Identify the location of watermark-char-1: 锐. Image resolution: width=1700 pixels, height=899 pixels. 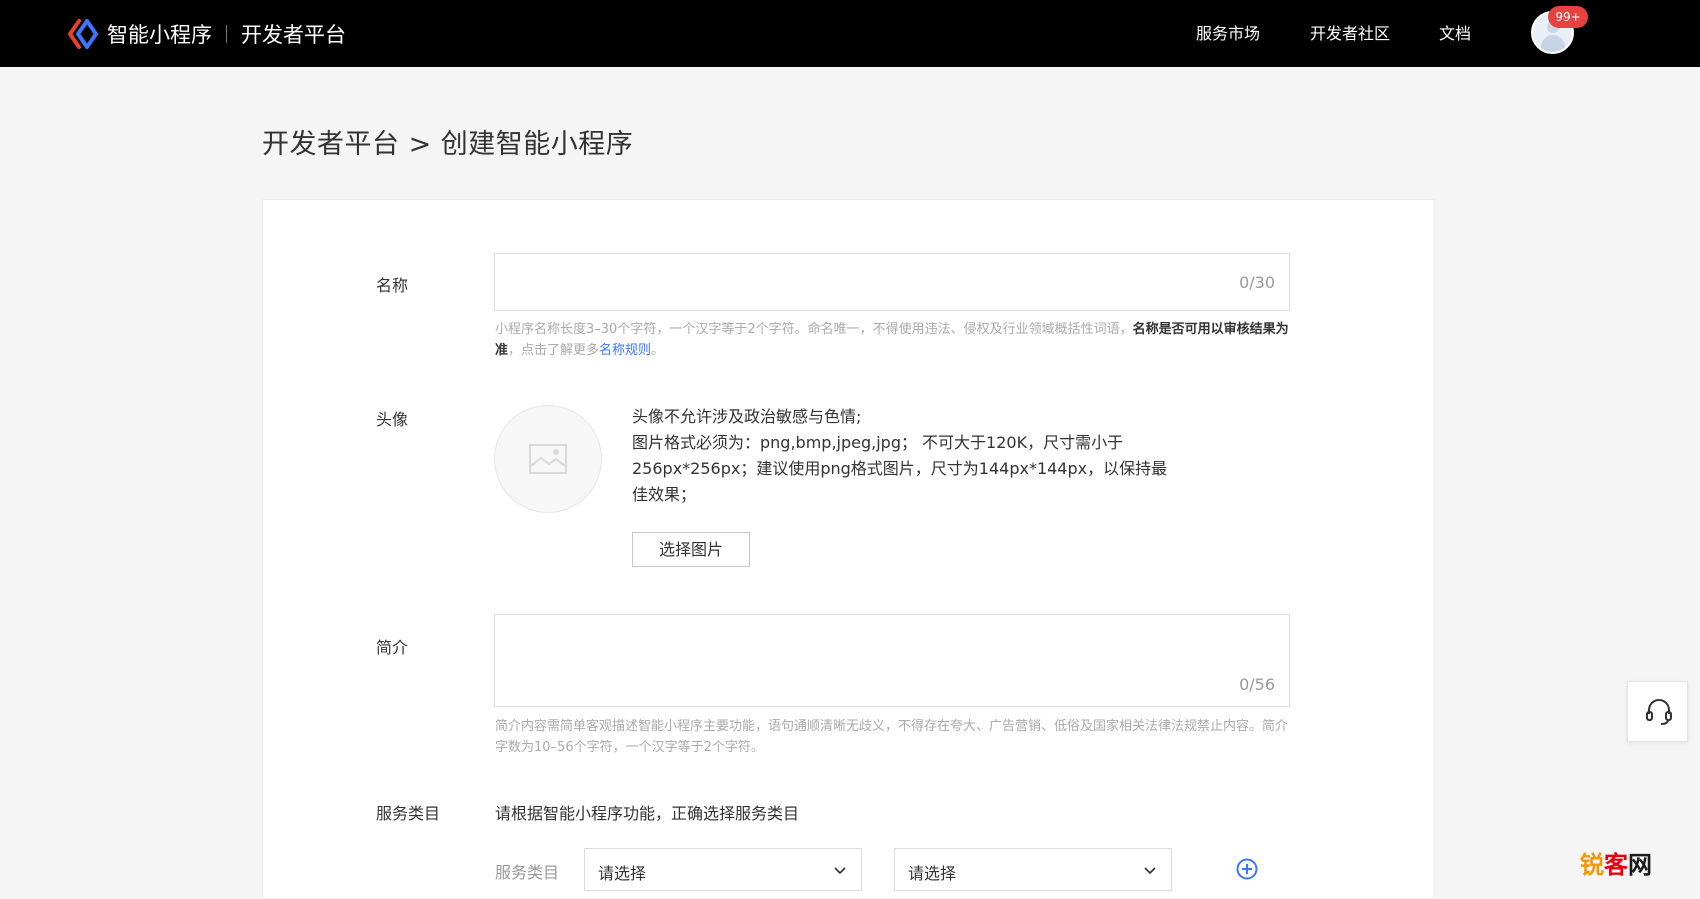
(1592, 865).